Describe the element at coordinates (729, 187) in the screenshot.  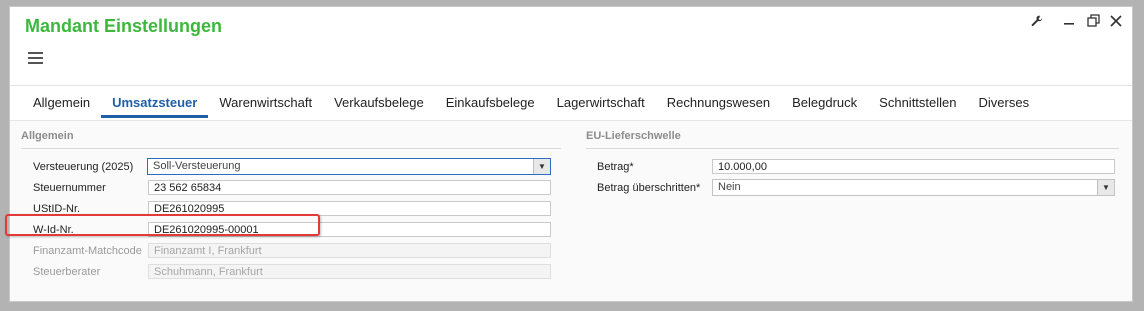
I see `betrag-ueberschritten-value: Nein` at that location.